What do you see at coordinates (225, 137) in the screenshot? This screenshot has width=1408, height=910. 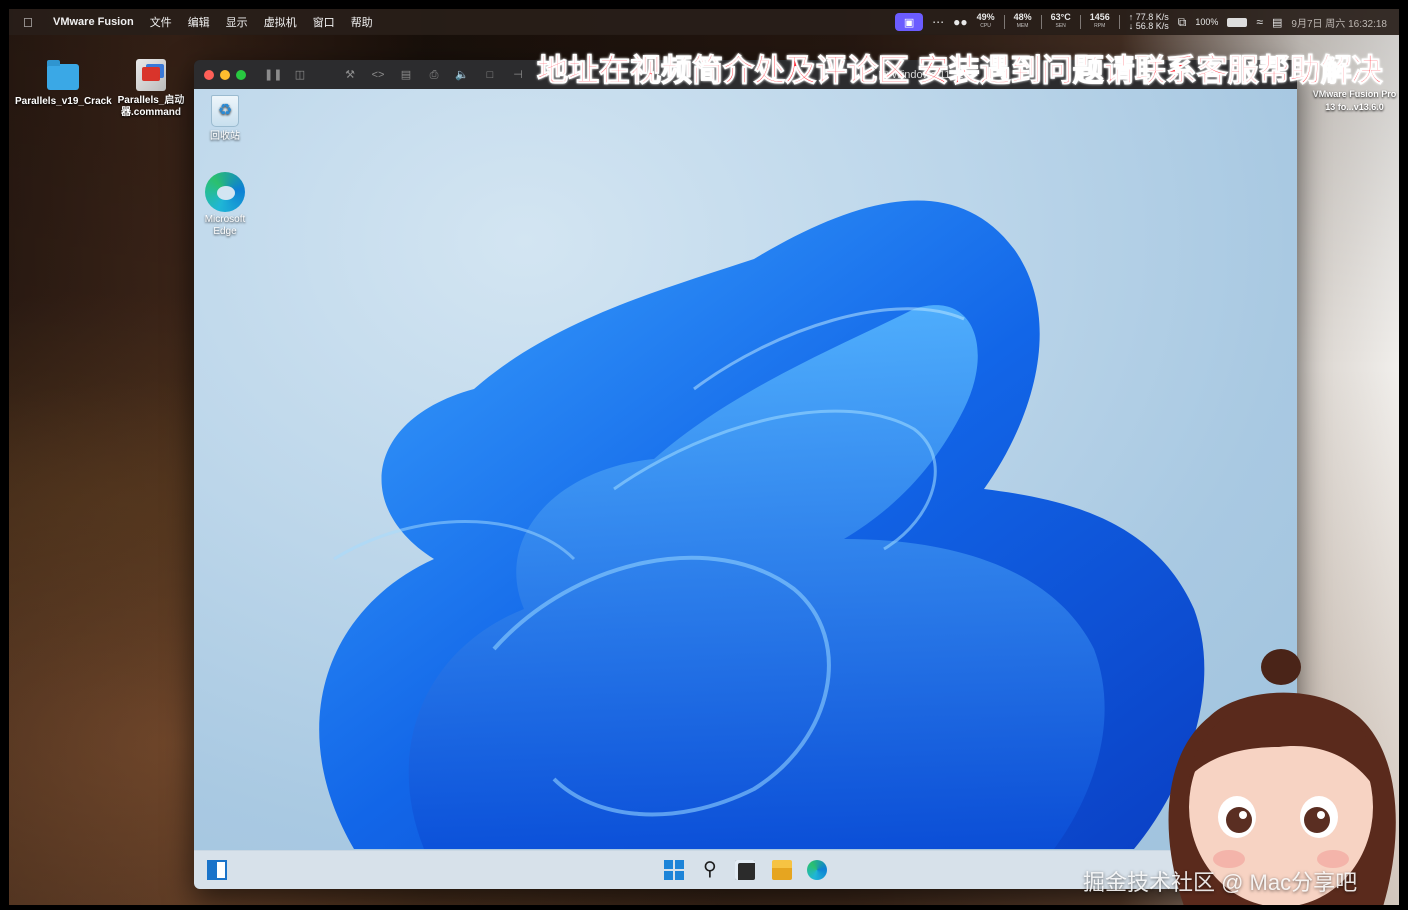 I see `recycle-bin-label: 回收站` at bounding box center [225, 137].